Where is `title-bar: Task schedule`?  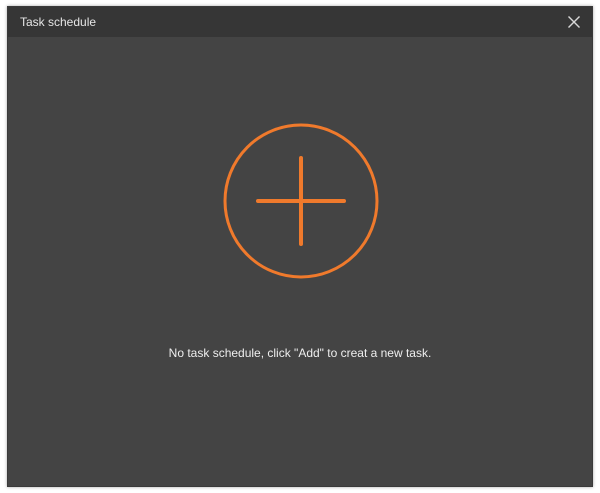 title-bar: Task schedule is located at coordinates (300, 22).